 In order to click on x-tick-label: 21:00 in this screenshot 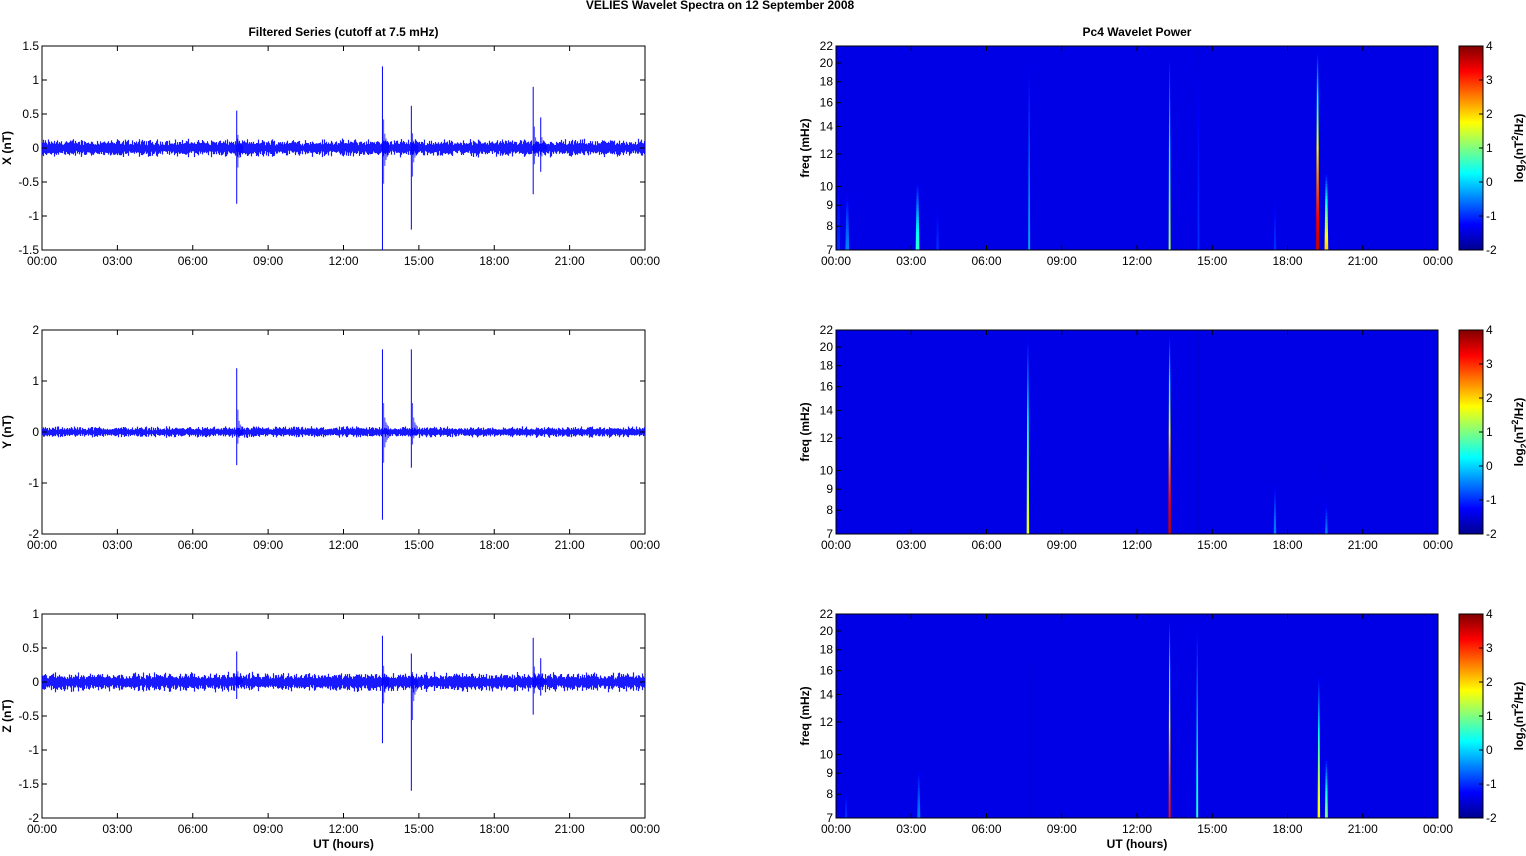, I will do `click(1363, 261)`.